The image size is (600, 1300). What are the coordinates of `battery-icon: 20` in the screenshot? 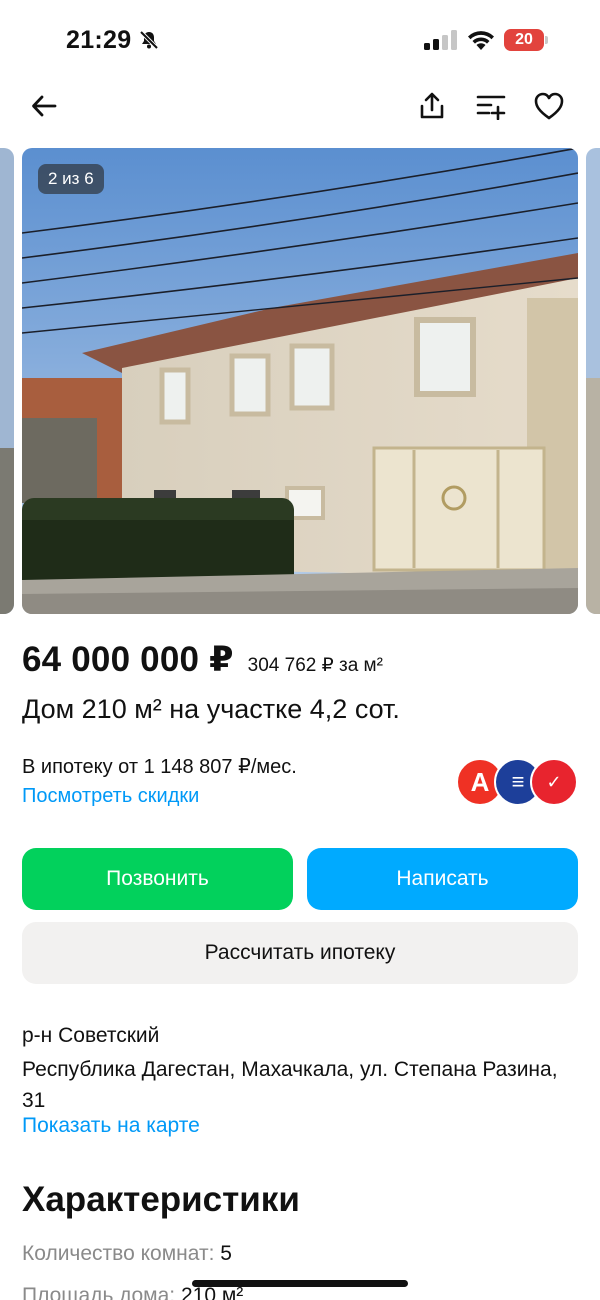 It's located at (526, 40).